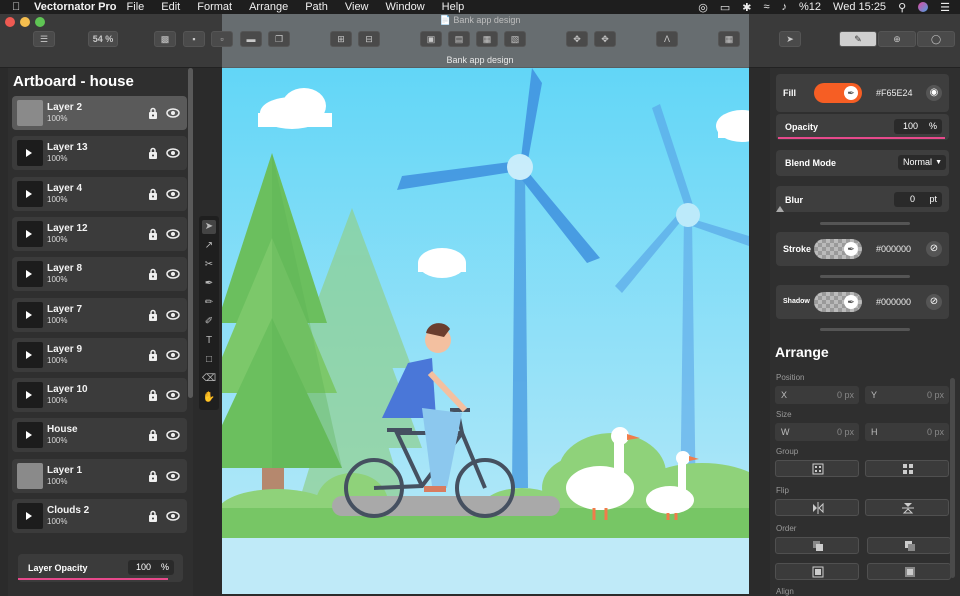  What do you see at coordinates (909, 545) in the screenshot?
I see `bring-forward-button` at bounding box center [909, 545].